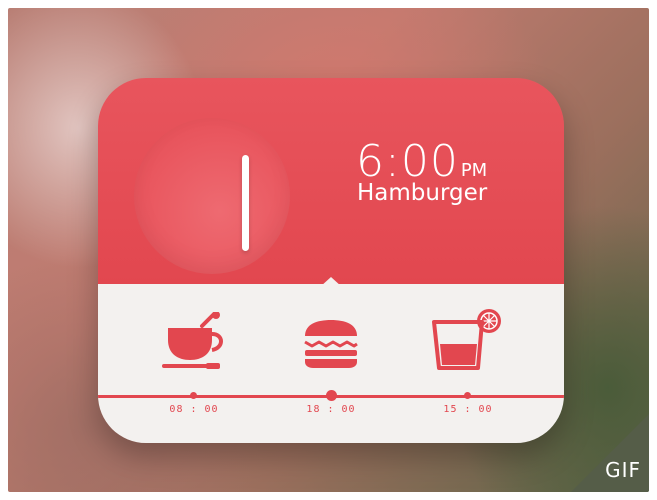 This screenshot has width=657, height=500. I want to click on gif-badge: GIF, so click(623, 470).